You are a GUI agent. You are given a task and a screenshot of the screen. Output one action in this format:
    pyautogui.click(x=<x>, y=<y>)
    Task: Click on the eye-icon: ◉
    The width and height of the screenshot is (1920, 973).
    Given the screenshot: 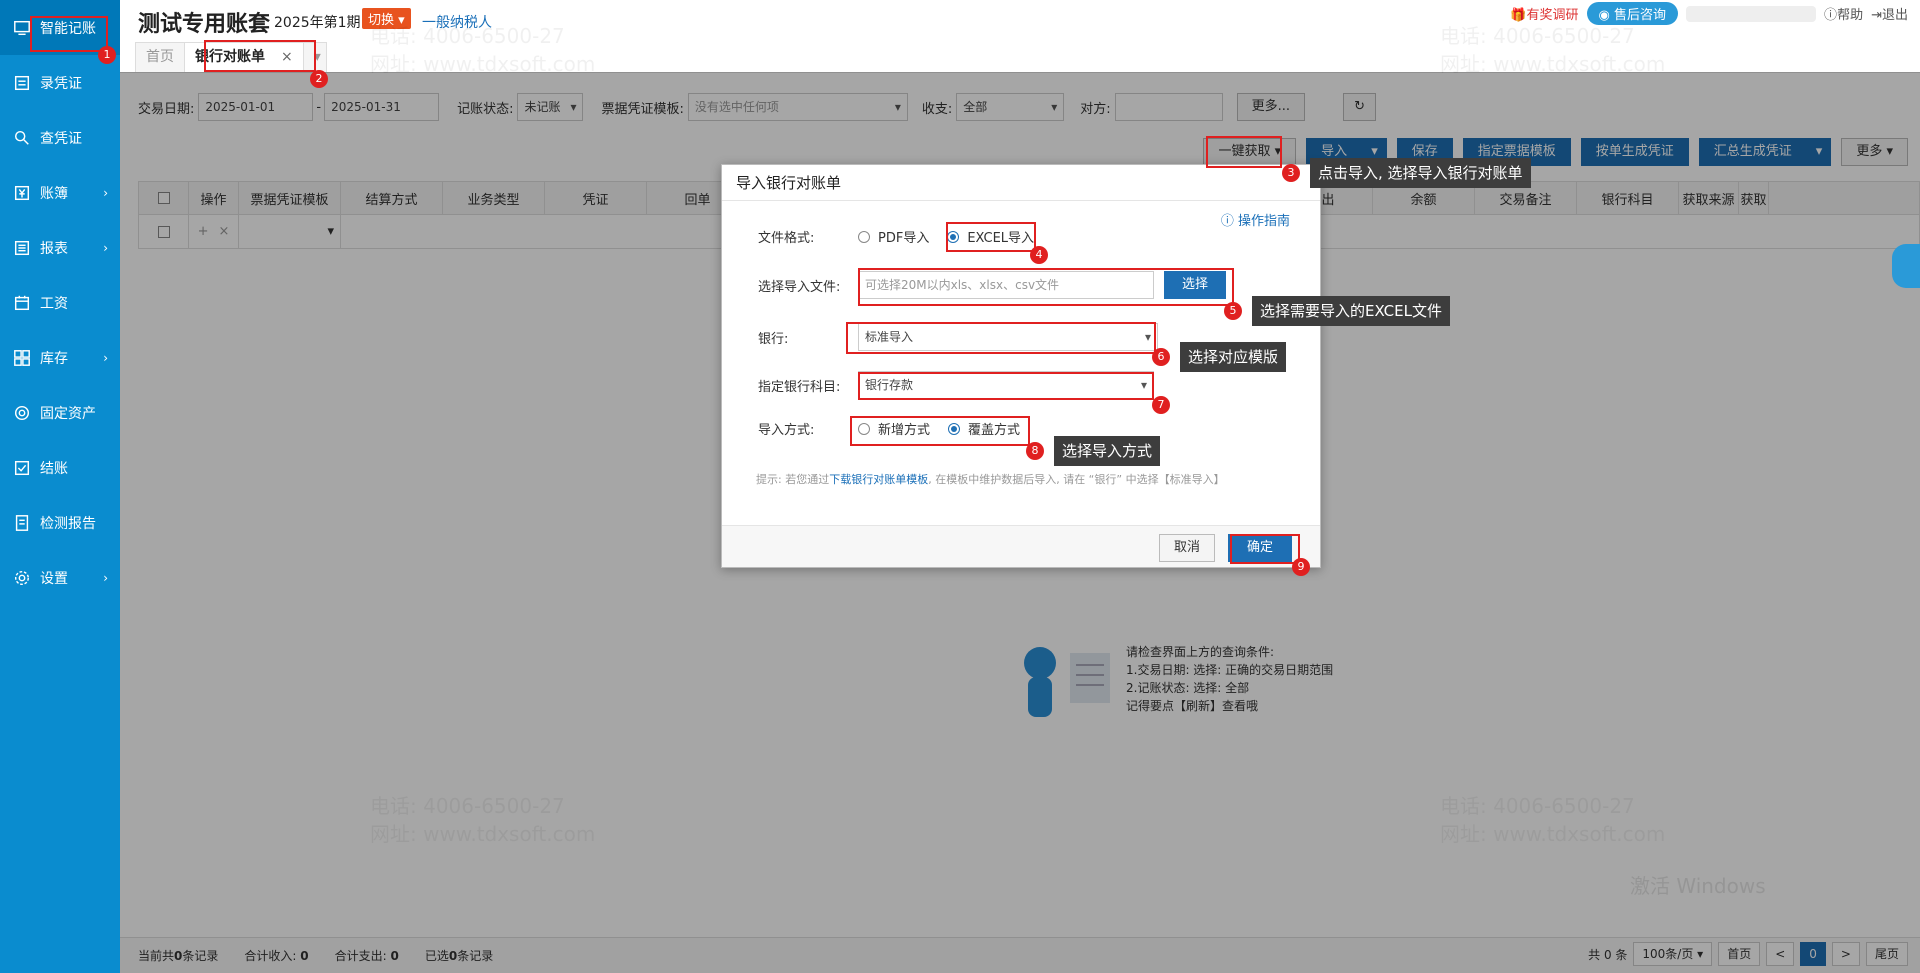 What is the action you would take?
    pyautogui.click(x=1604, y=15)
    